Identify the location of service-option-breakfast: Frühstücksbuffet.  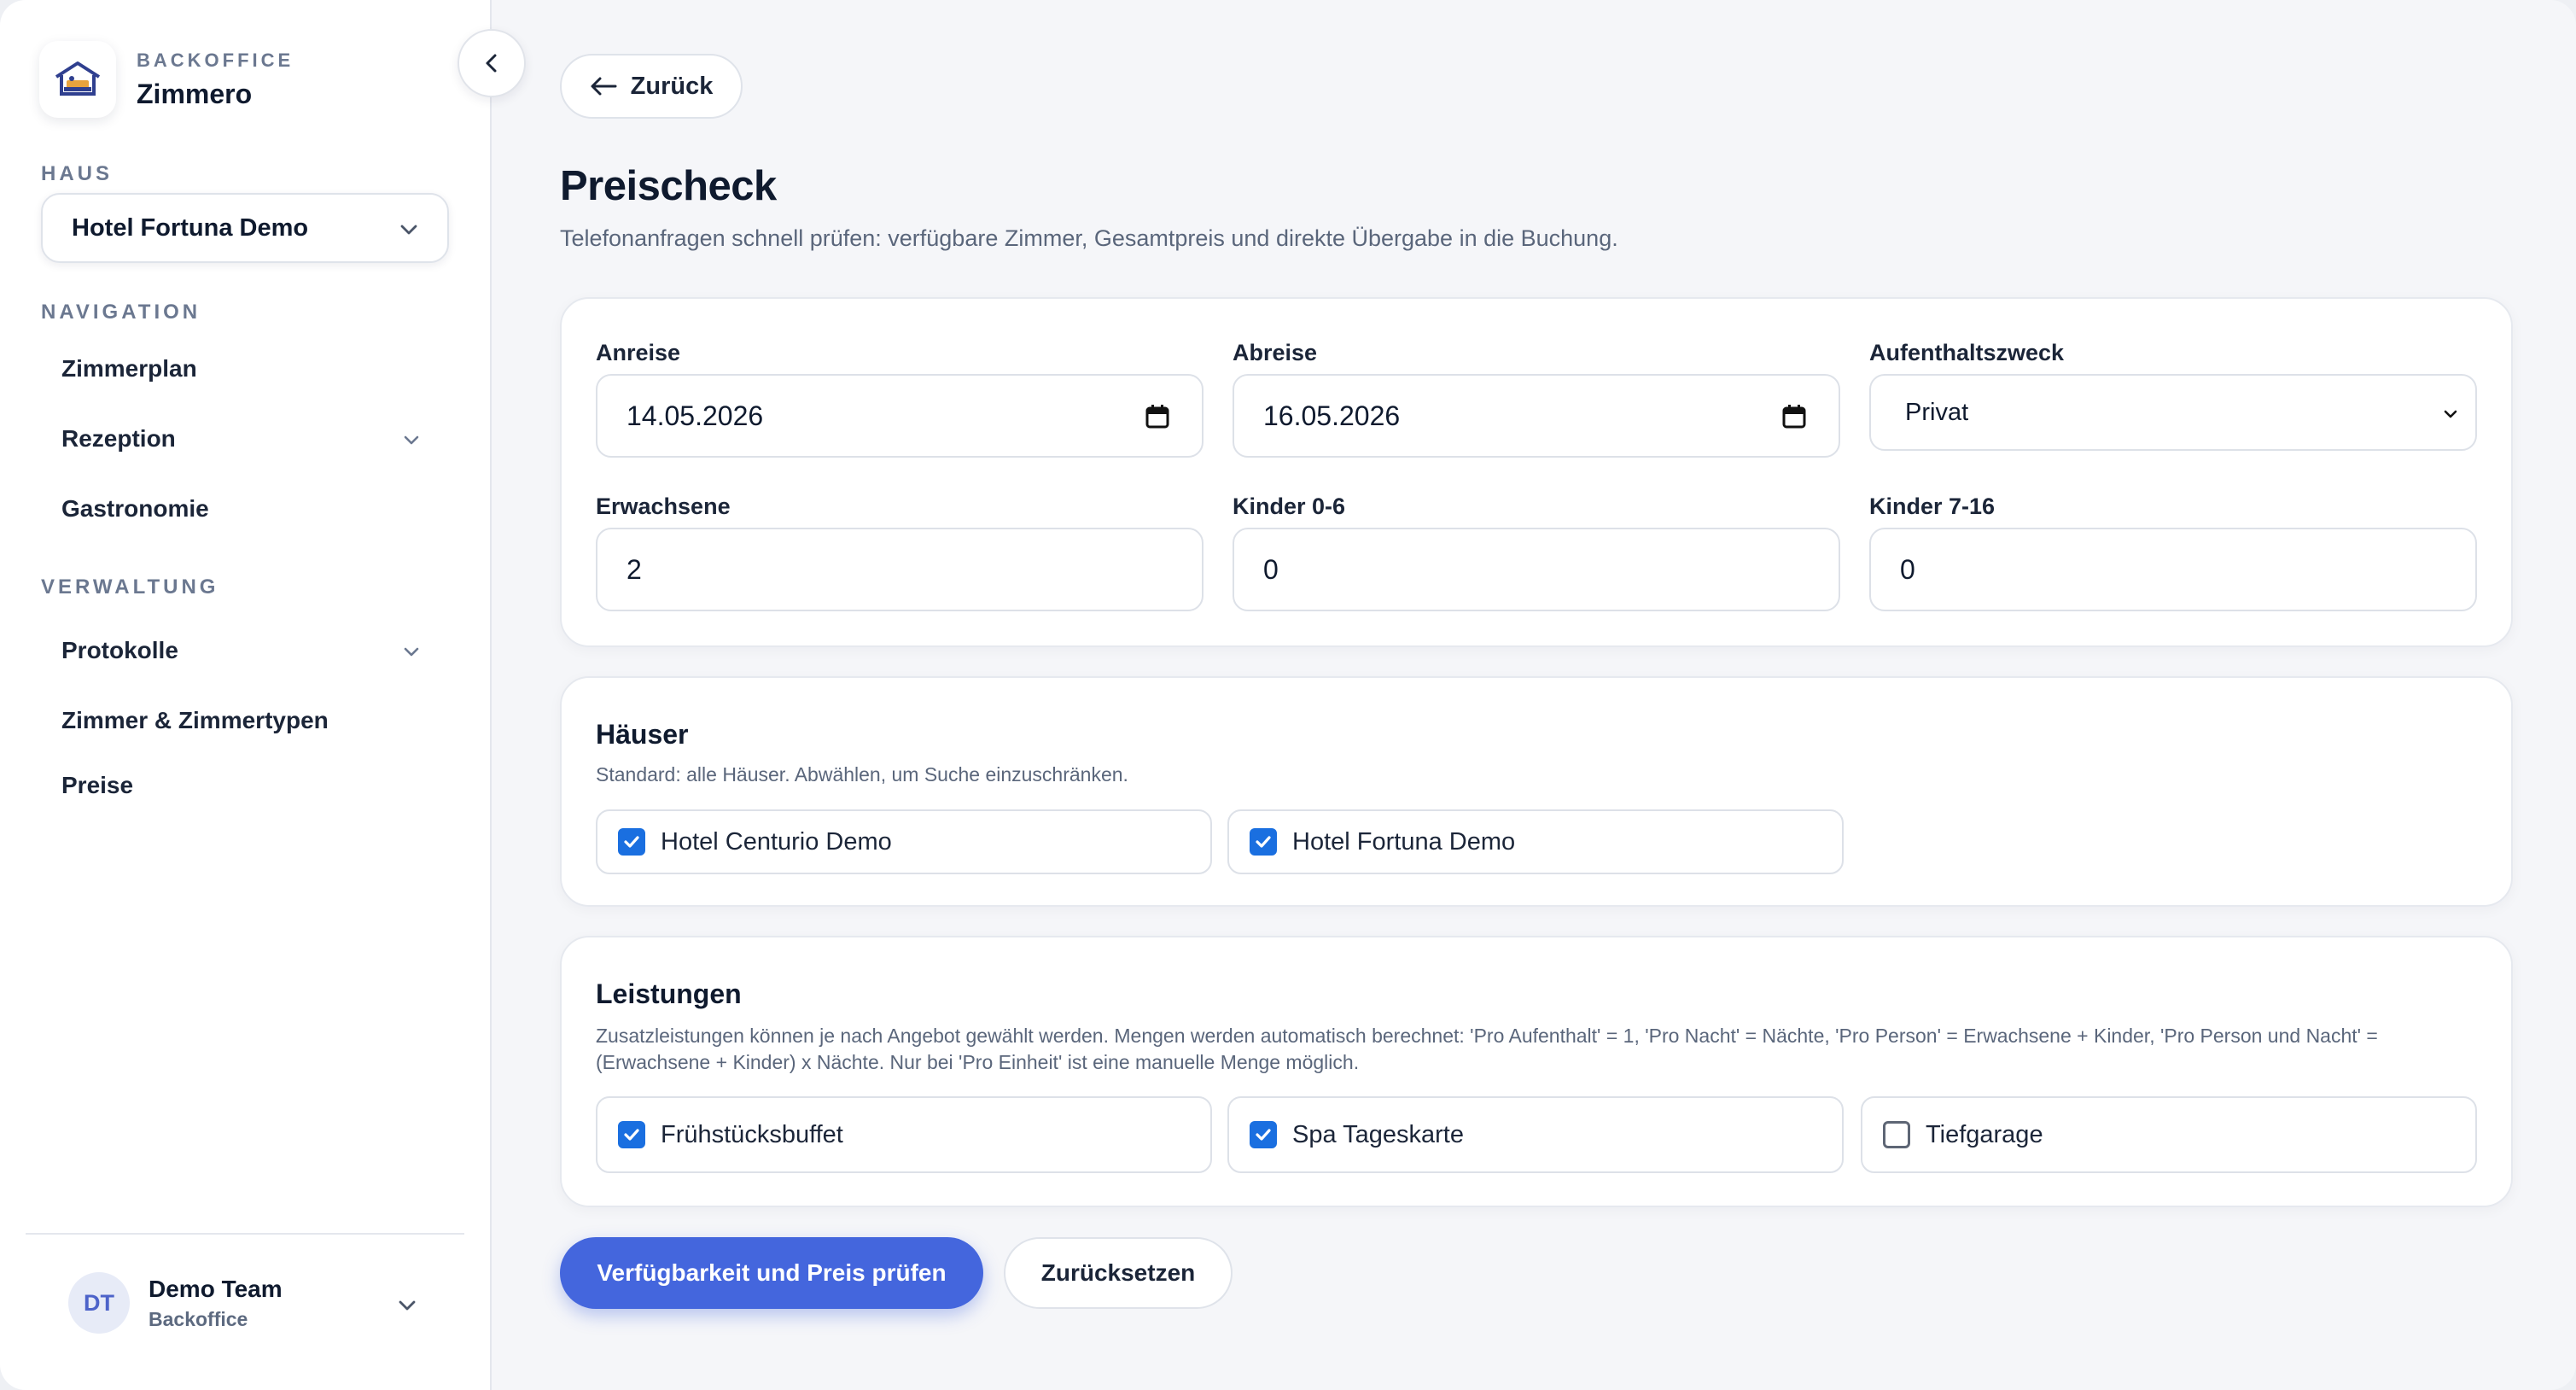
(904, 1134).